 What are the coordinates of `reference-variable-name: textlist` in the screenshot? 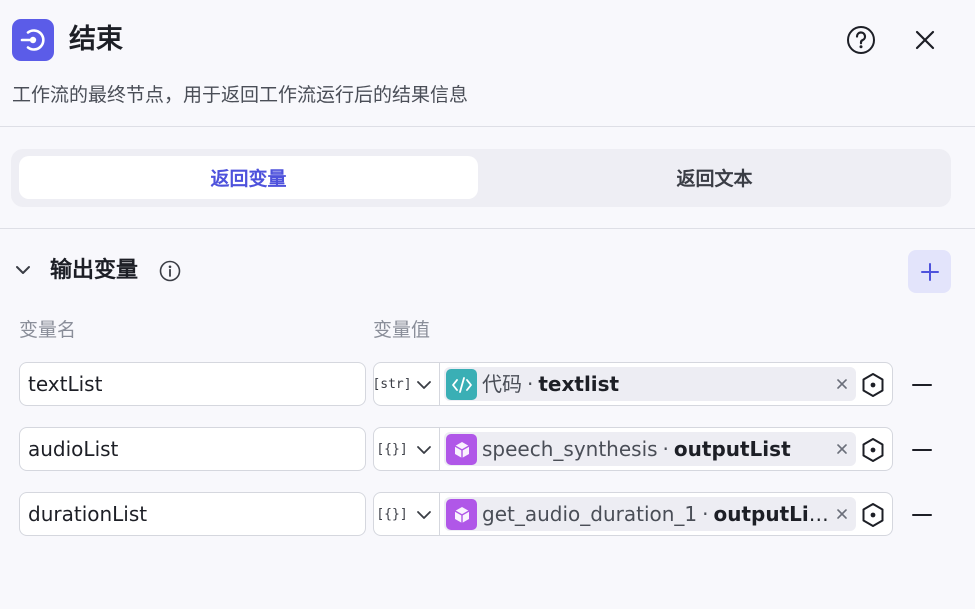 It's located at (579, 384).